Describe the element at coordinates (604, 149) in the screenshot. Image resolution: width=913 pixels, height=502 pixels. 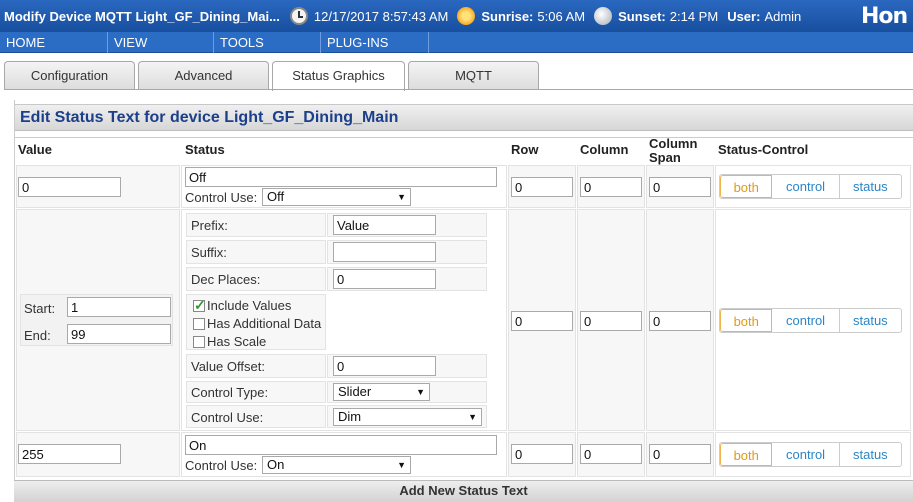
I see `col-column: Column` at that location.